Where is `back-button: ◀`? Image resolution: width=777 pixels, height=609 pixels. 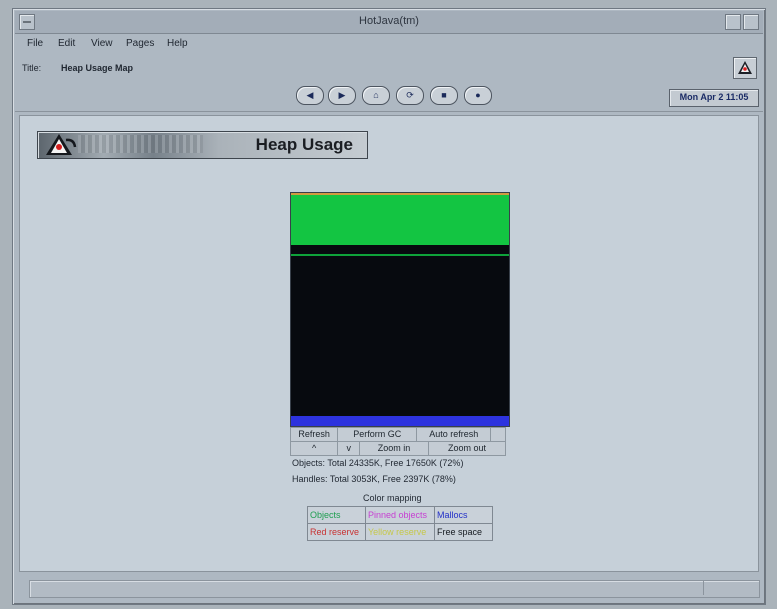 back-button: ◀ is located at coordinates (310, 95).